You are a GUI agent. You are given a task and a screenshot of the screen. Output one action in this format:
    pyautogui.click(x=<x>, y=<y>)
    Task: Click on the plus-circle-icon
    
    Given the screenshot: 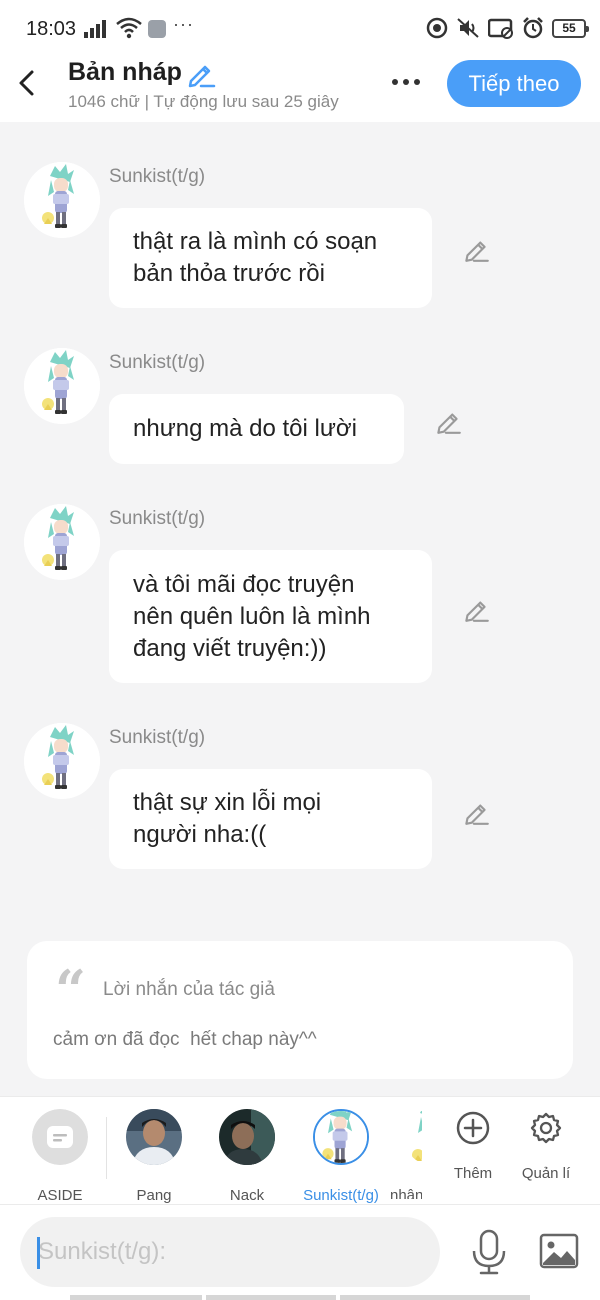 What is the action you would take?
    pyautogui.click(x=473, y=1128)
    